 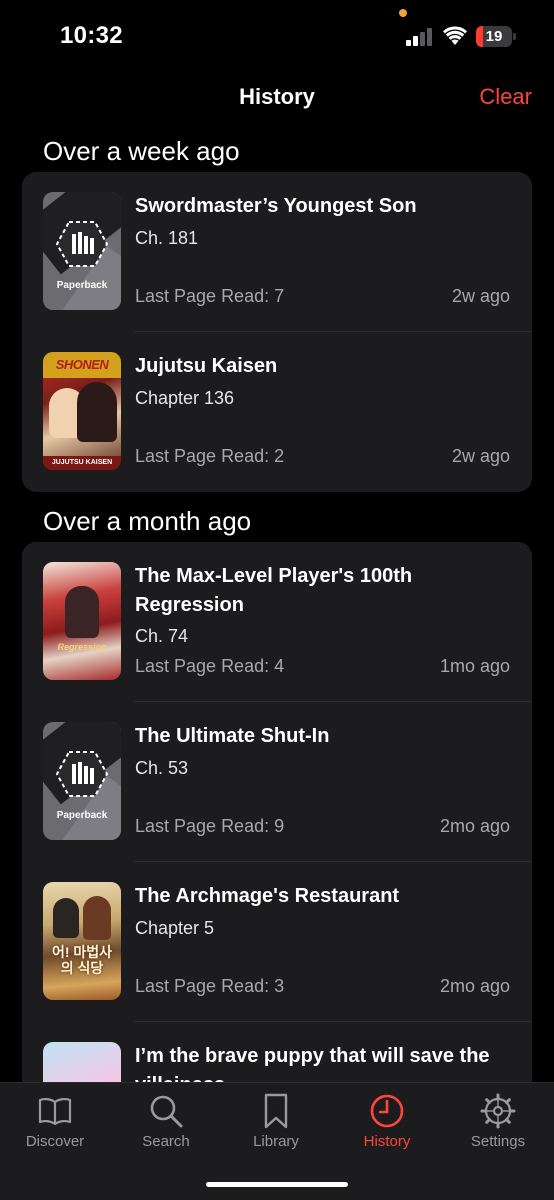 I want to click on last-page-read: Last Page Read: 7, so click(x=210, y=296).